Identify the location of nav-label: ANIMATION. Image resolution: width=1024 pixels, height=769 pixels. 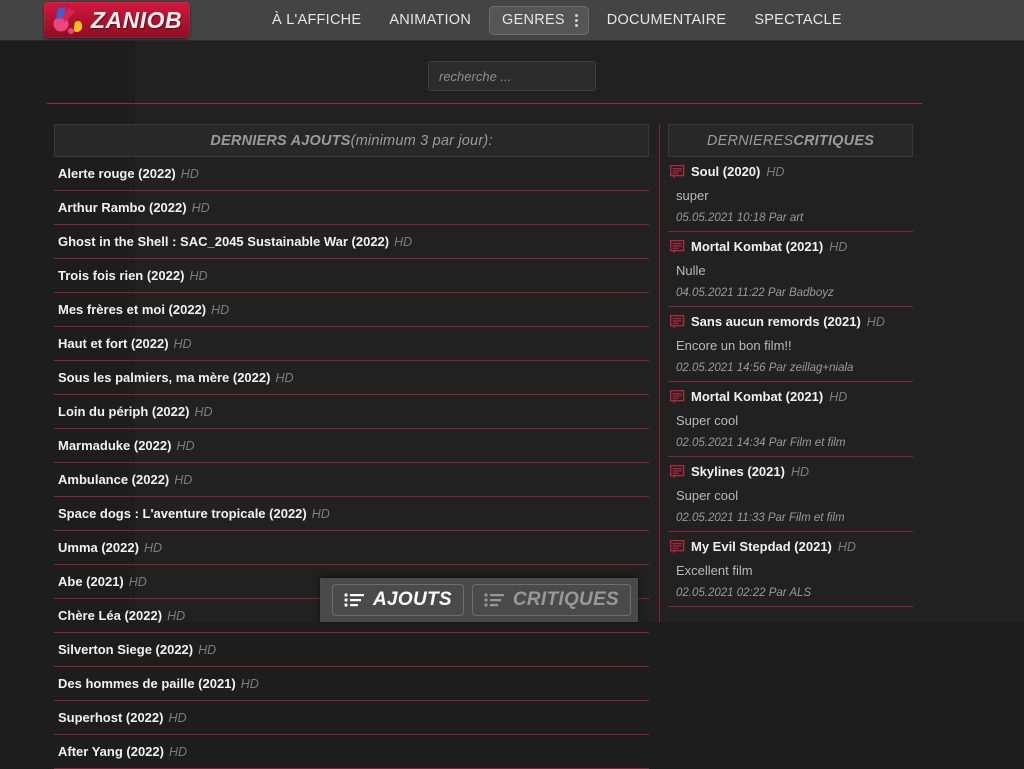
(430, 19).